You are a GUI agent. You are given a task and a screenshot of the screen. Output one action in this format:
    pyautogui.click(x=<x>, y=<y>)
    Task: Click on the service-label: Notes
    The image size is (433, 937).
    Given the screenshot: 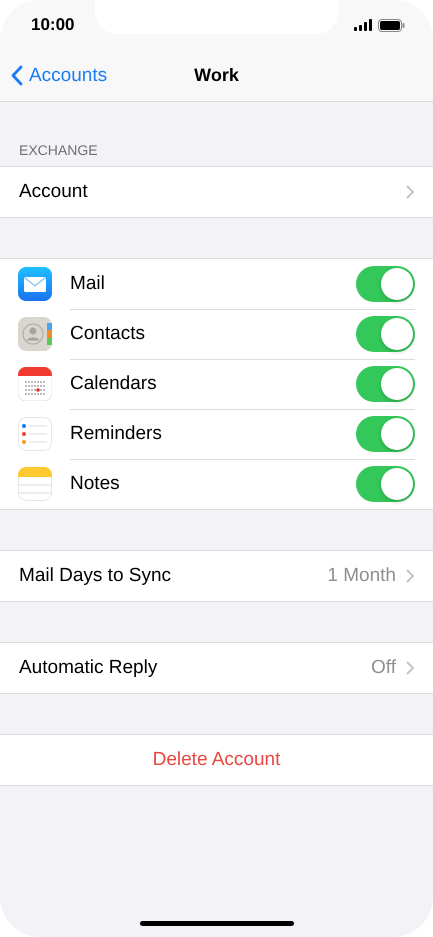 What is the action you would take?
    pyautogui.click(x=95, y=484)
    